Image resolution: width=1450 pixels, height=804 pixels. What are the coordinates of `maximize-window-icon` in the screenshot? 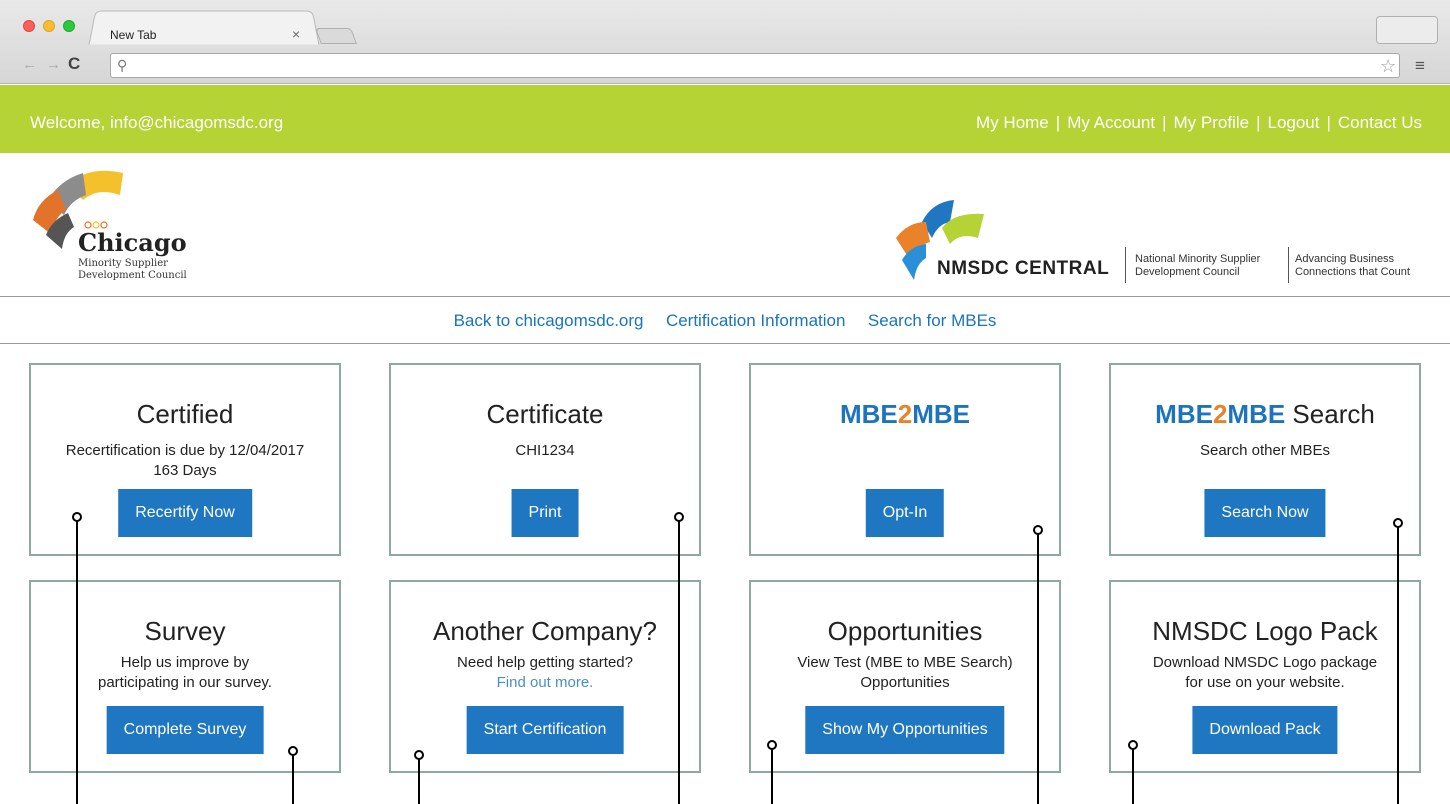 It's located at (69, 26).